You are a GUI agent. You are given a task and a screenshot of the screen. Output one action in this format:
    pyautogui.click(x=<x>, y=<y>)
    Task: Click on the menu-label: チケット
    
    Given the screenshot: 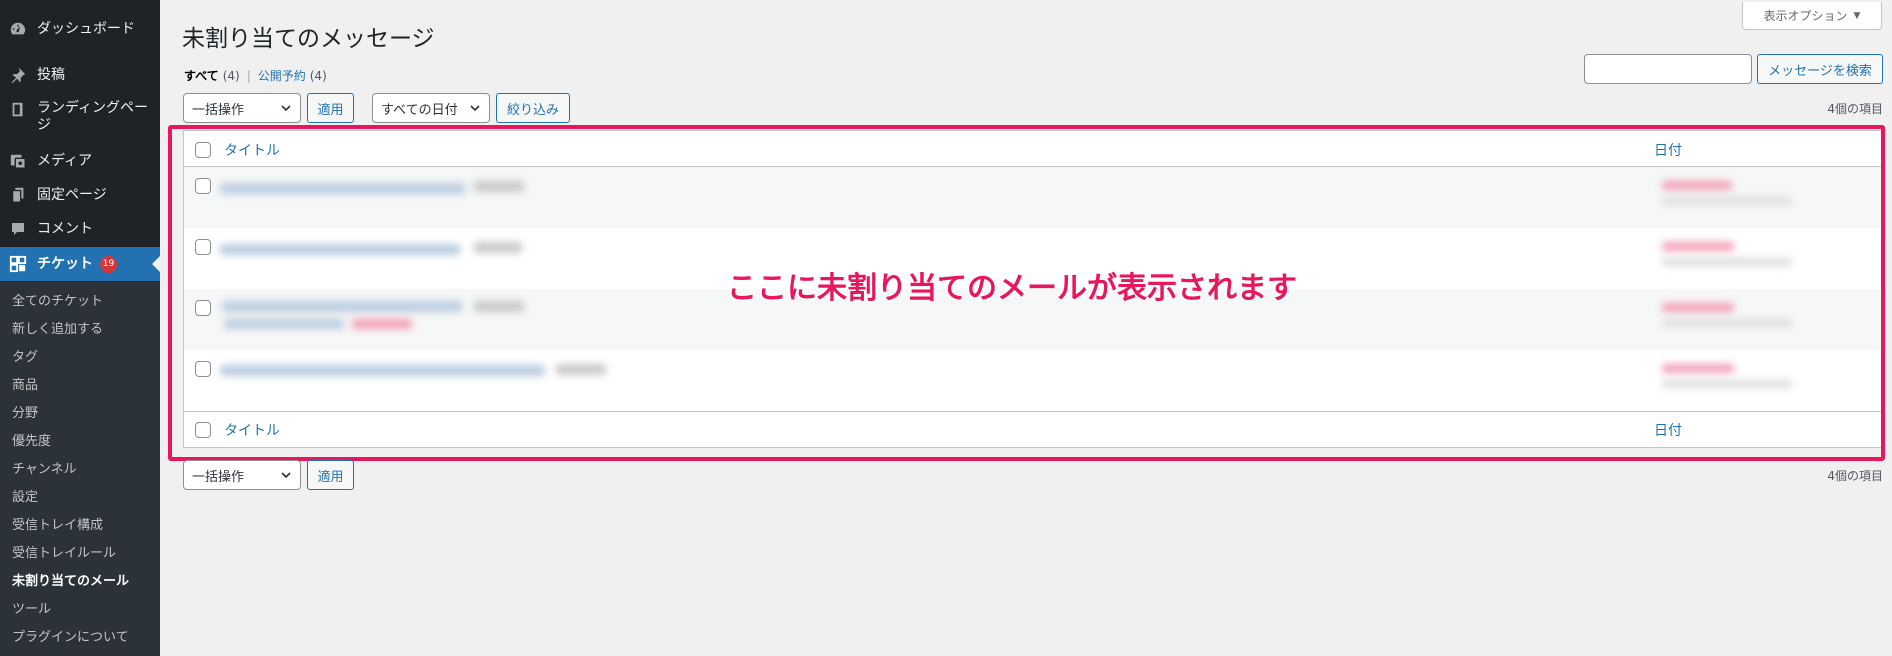 What is the action you would take?
    pyautogui.click(x=65, y=263)
    